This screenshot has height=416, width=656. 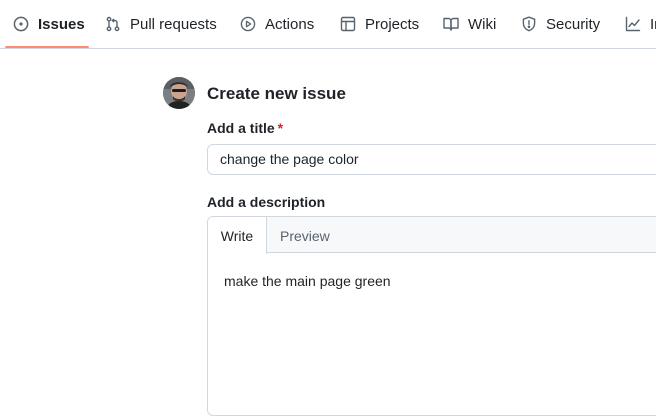 What do you see at coordinates (241, 128) in the screenshot?
I see `title-label-text: Add a title` at bounding box center [241, 128].